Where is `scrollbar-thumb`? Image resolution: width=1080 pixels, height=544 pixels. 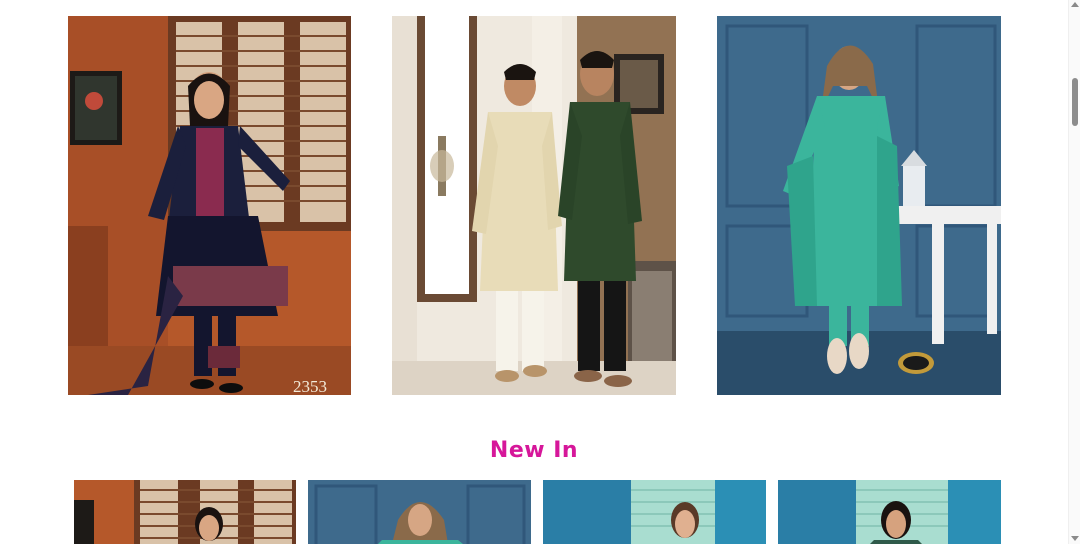
scrollbar-thumb is located at coordinates (1075, 102).